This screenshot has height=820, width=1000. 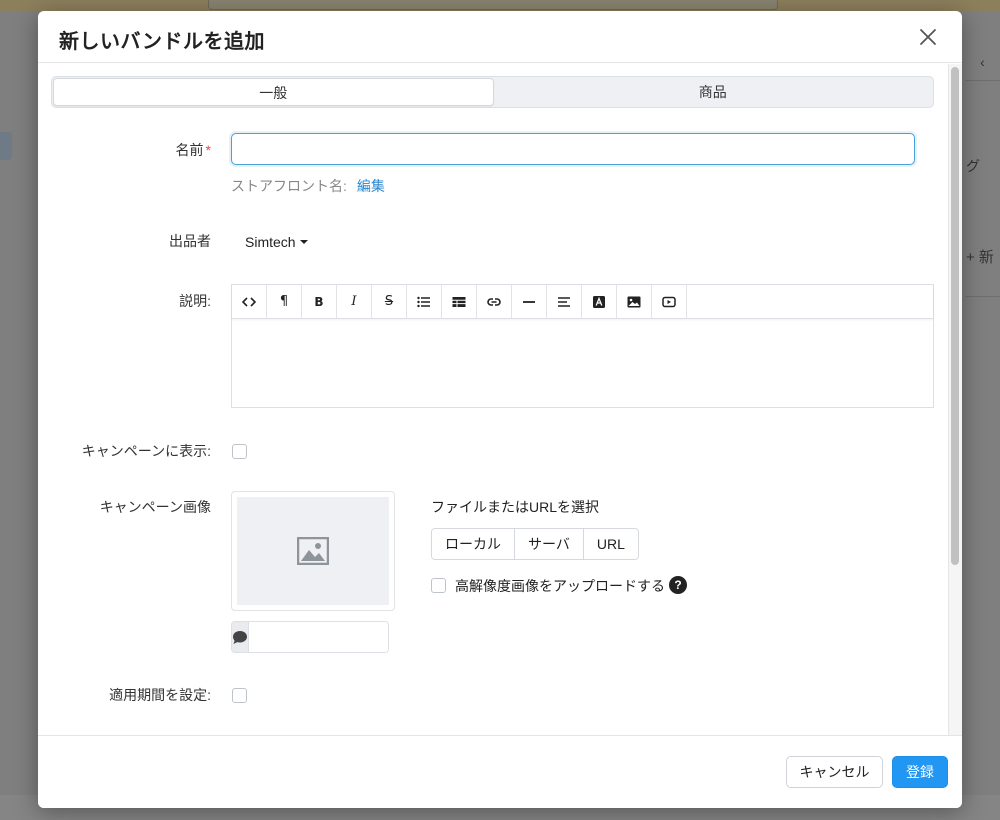 I want to click on vendor-dropdown: Simtech, so click(x=276, y=242).